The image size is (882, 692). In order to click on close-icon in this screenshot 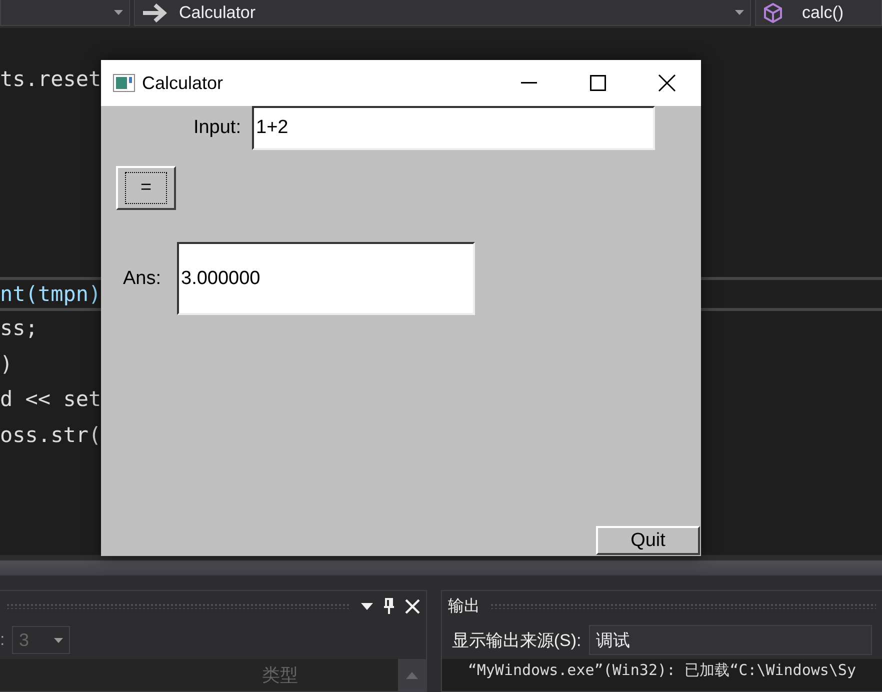, I will do `click(667, 83)`.